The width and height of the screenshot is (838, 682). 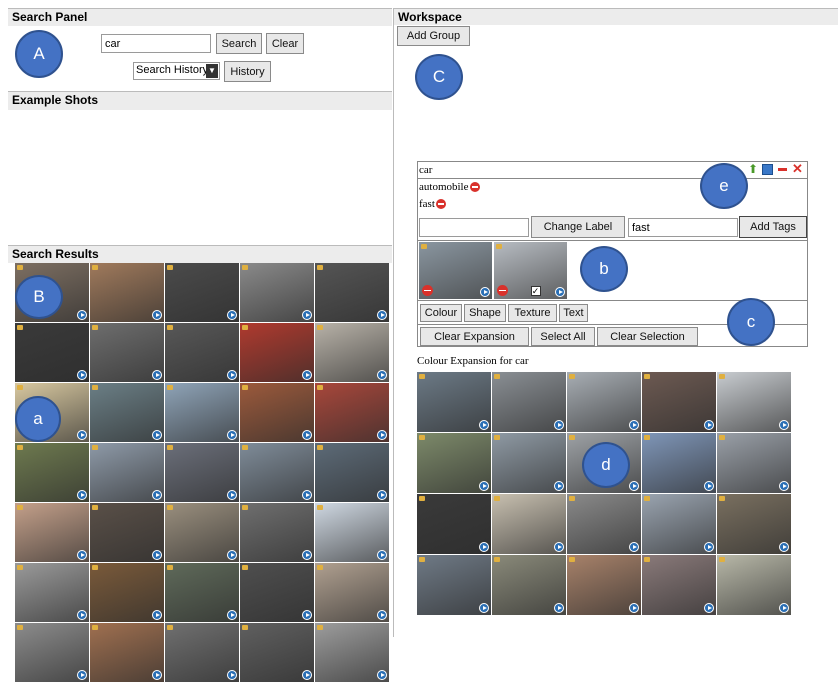 I want to click on tab-text: Text, so click(x=573, y=313).